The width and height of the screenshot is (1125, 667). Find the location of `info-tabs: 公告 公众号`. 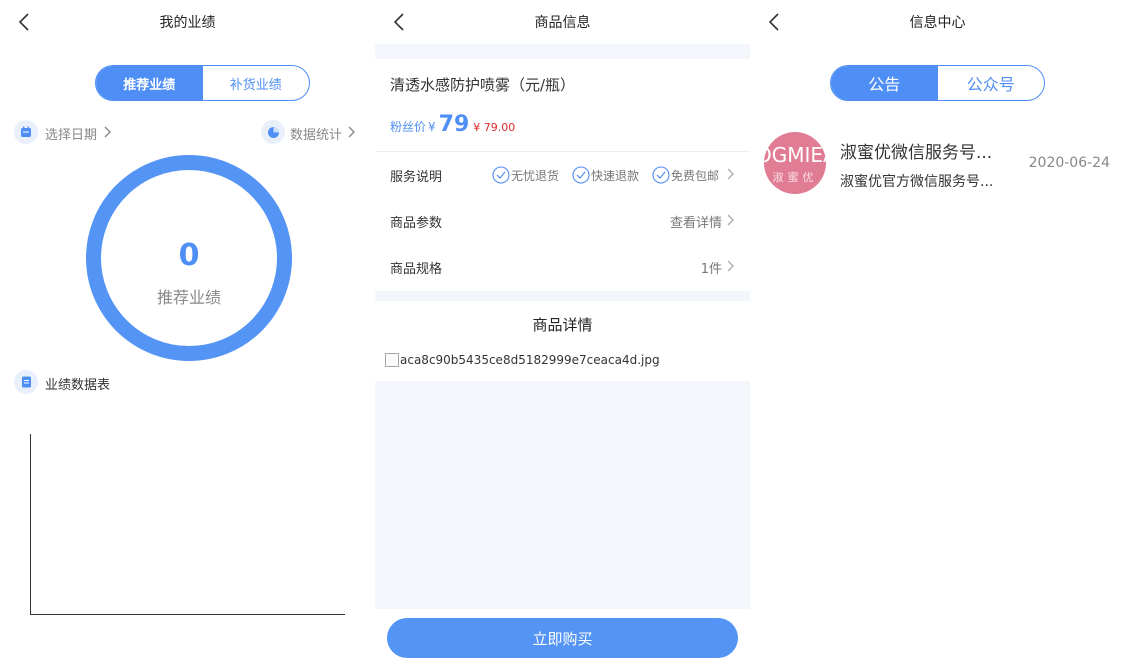

info-tabs: 公告 公众号 is located at coordinates (937, 83).